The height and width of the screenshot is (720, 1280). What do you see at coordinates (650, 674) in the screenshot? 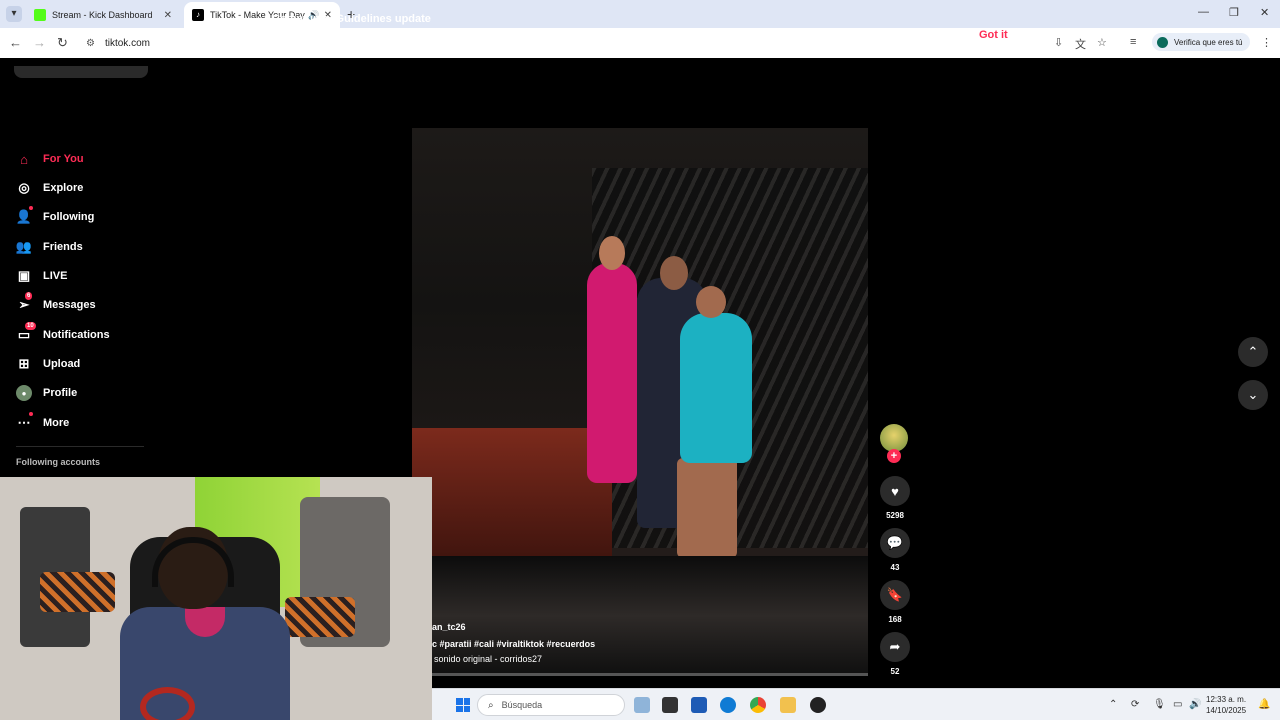
I see `video-progress-bar` at bounding box center [650, 674].